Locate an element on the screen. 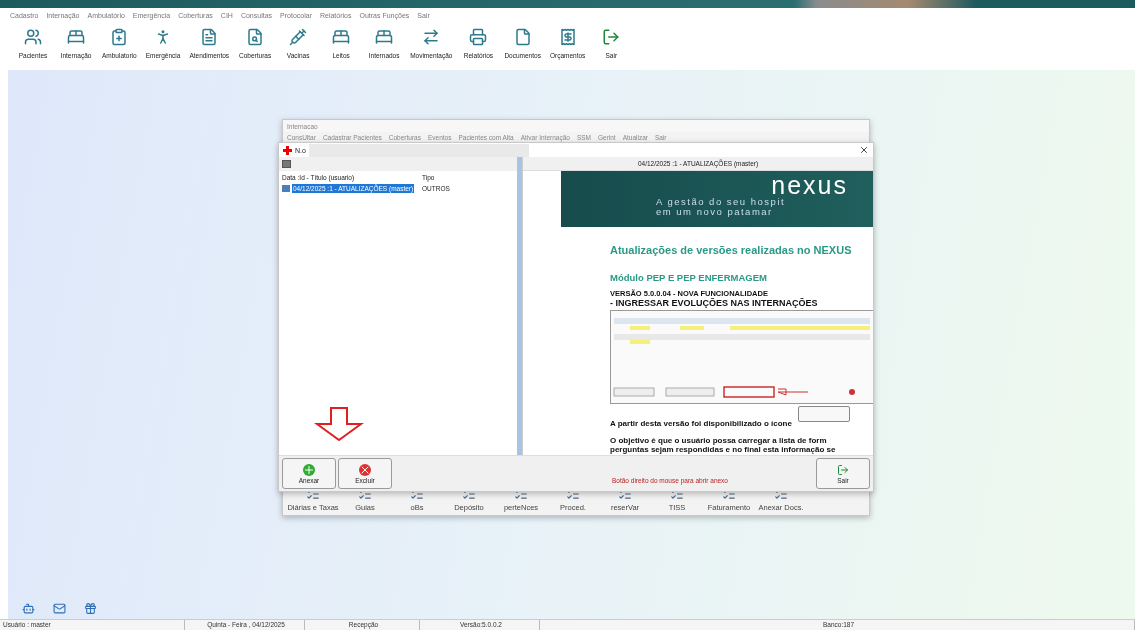 This screenshot has height=630, width=1135. transfer-icon is located at coordinates (431, 37).